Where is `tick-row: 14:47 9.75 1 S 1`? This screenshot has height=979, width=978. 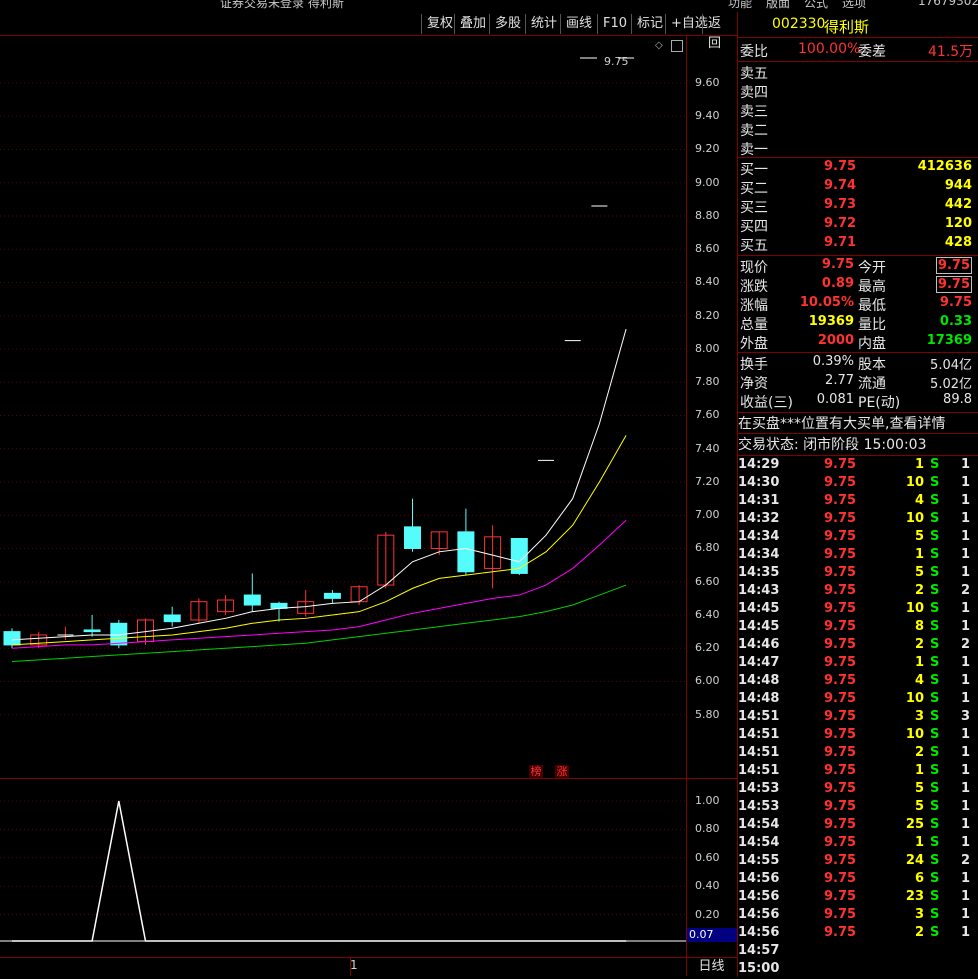
tick-row: 14:47 9.75 1 S 1 is located at coordinates (854, 662).